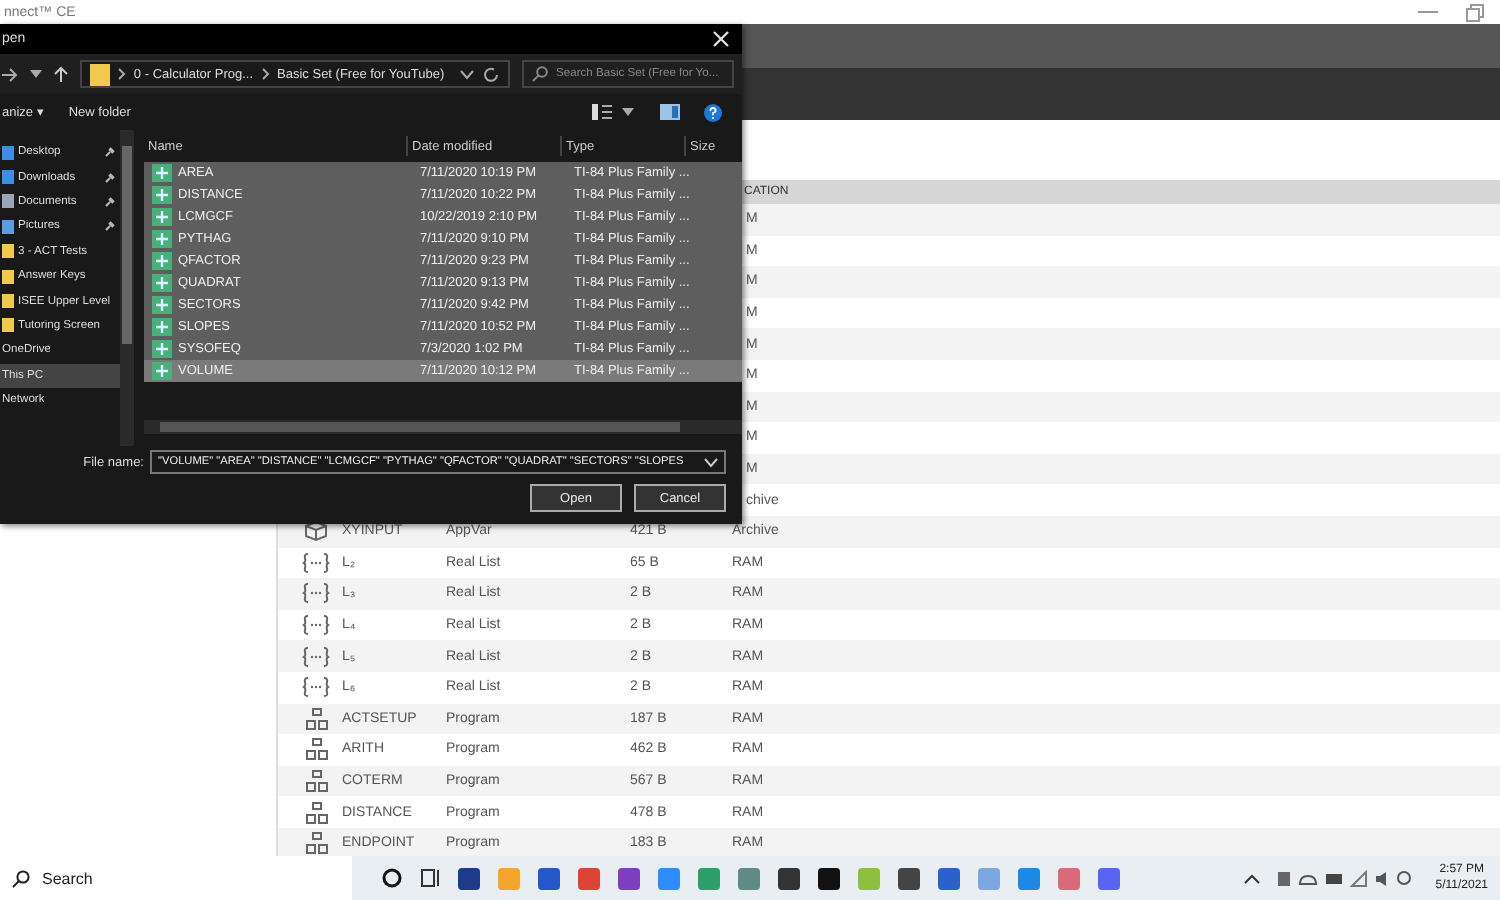 Image resolution: width=1500 pixels, height=900 pixels. Describe the element at coordinates (10, 74) in the screenshot. I see `forward-arrow-icon` at that location.